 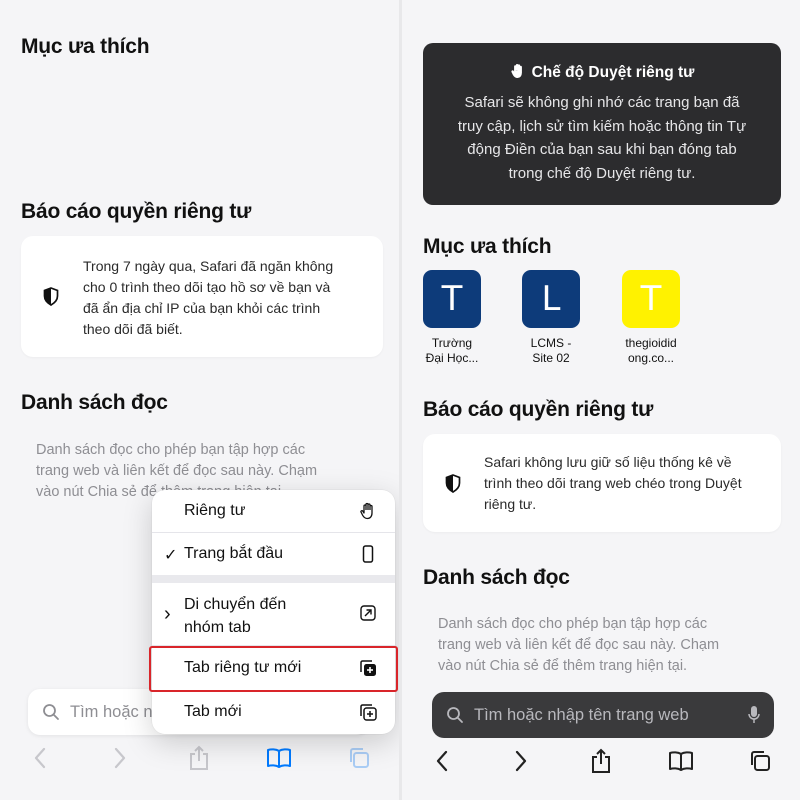 What do you see at coordinates (133, 329) in the screenshot?
I see `privacy-line: theo dõi đã biết.` at bounding box center [133, 329].